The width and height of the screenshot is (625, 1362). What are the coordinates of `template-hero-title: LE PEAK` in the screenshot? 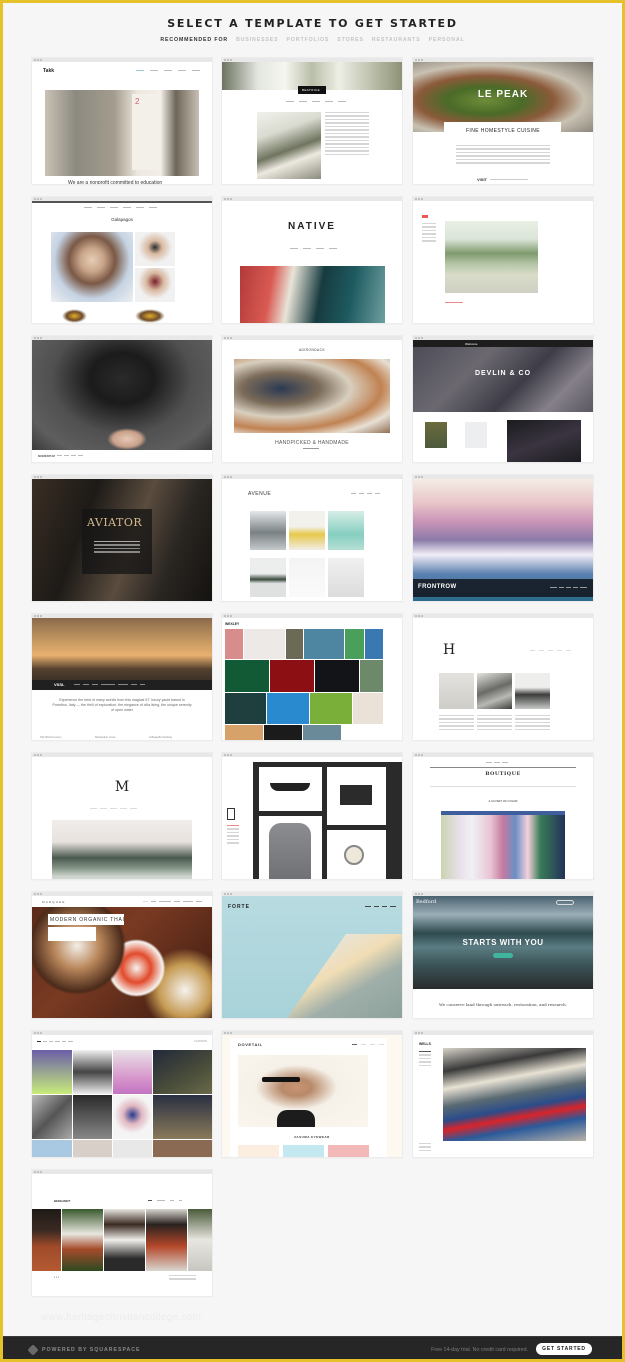 It's located at (503, 94).